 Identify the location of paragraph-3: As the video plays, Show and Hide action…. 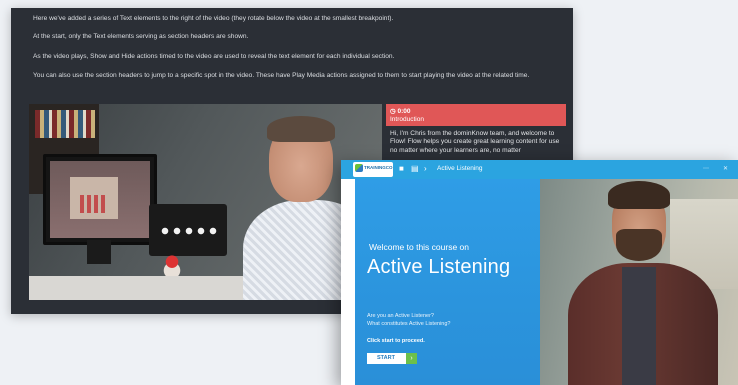
(214, 56).